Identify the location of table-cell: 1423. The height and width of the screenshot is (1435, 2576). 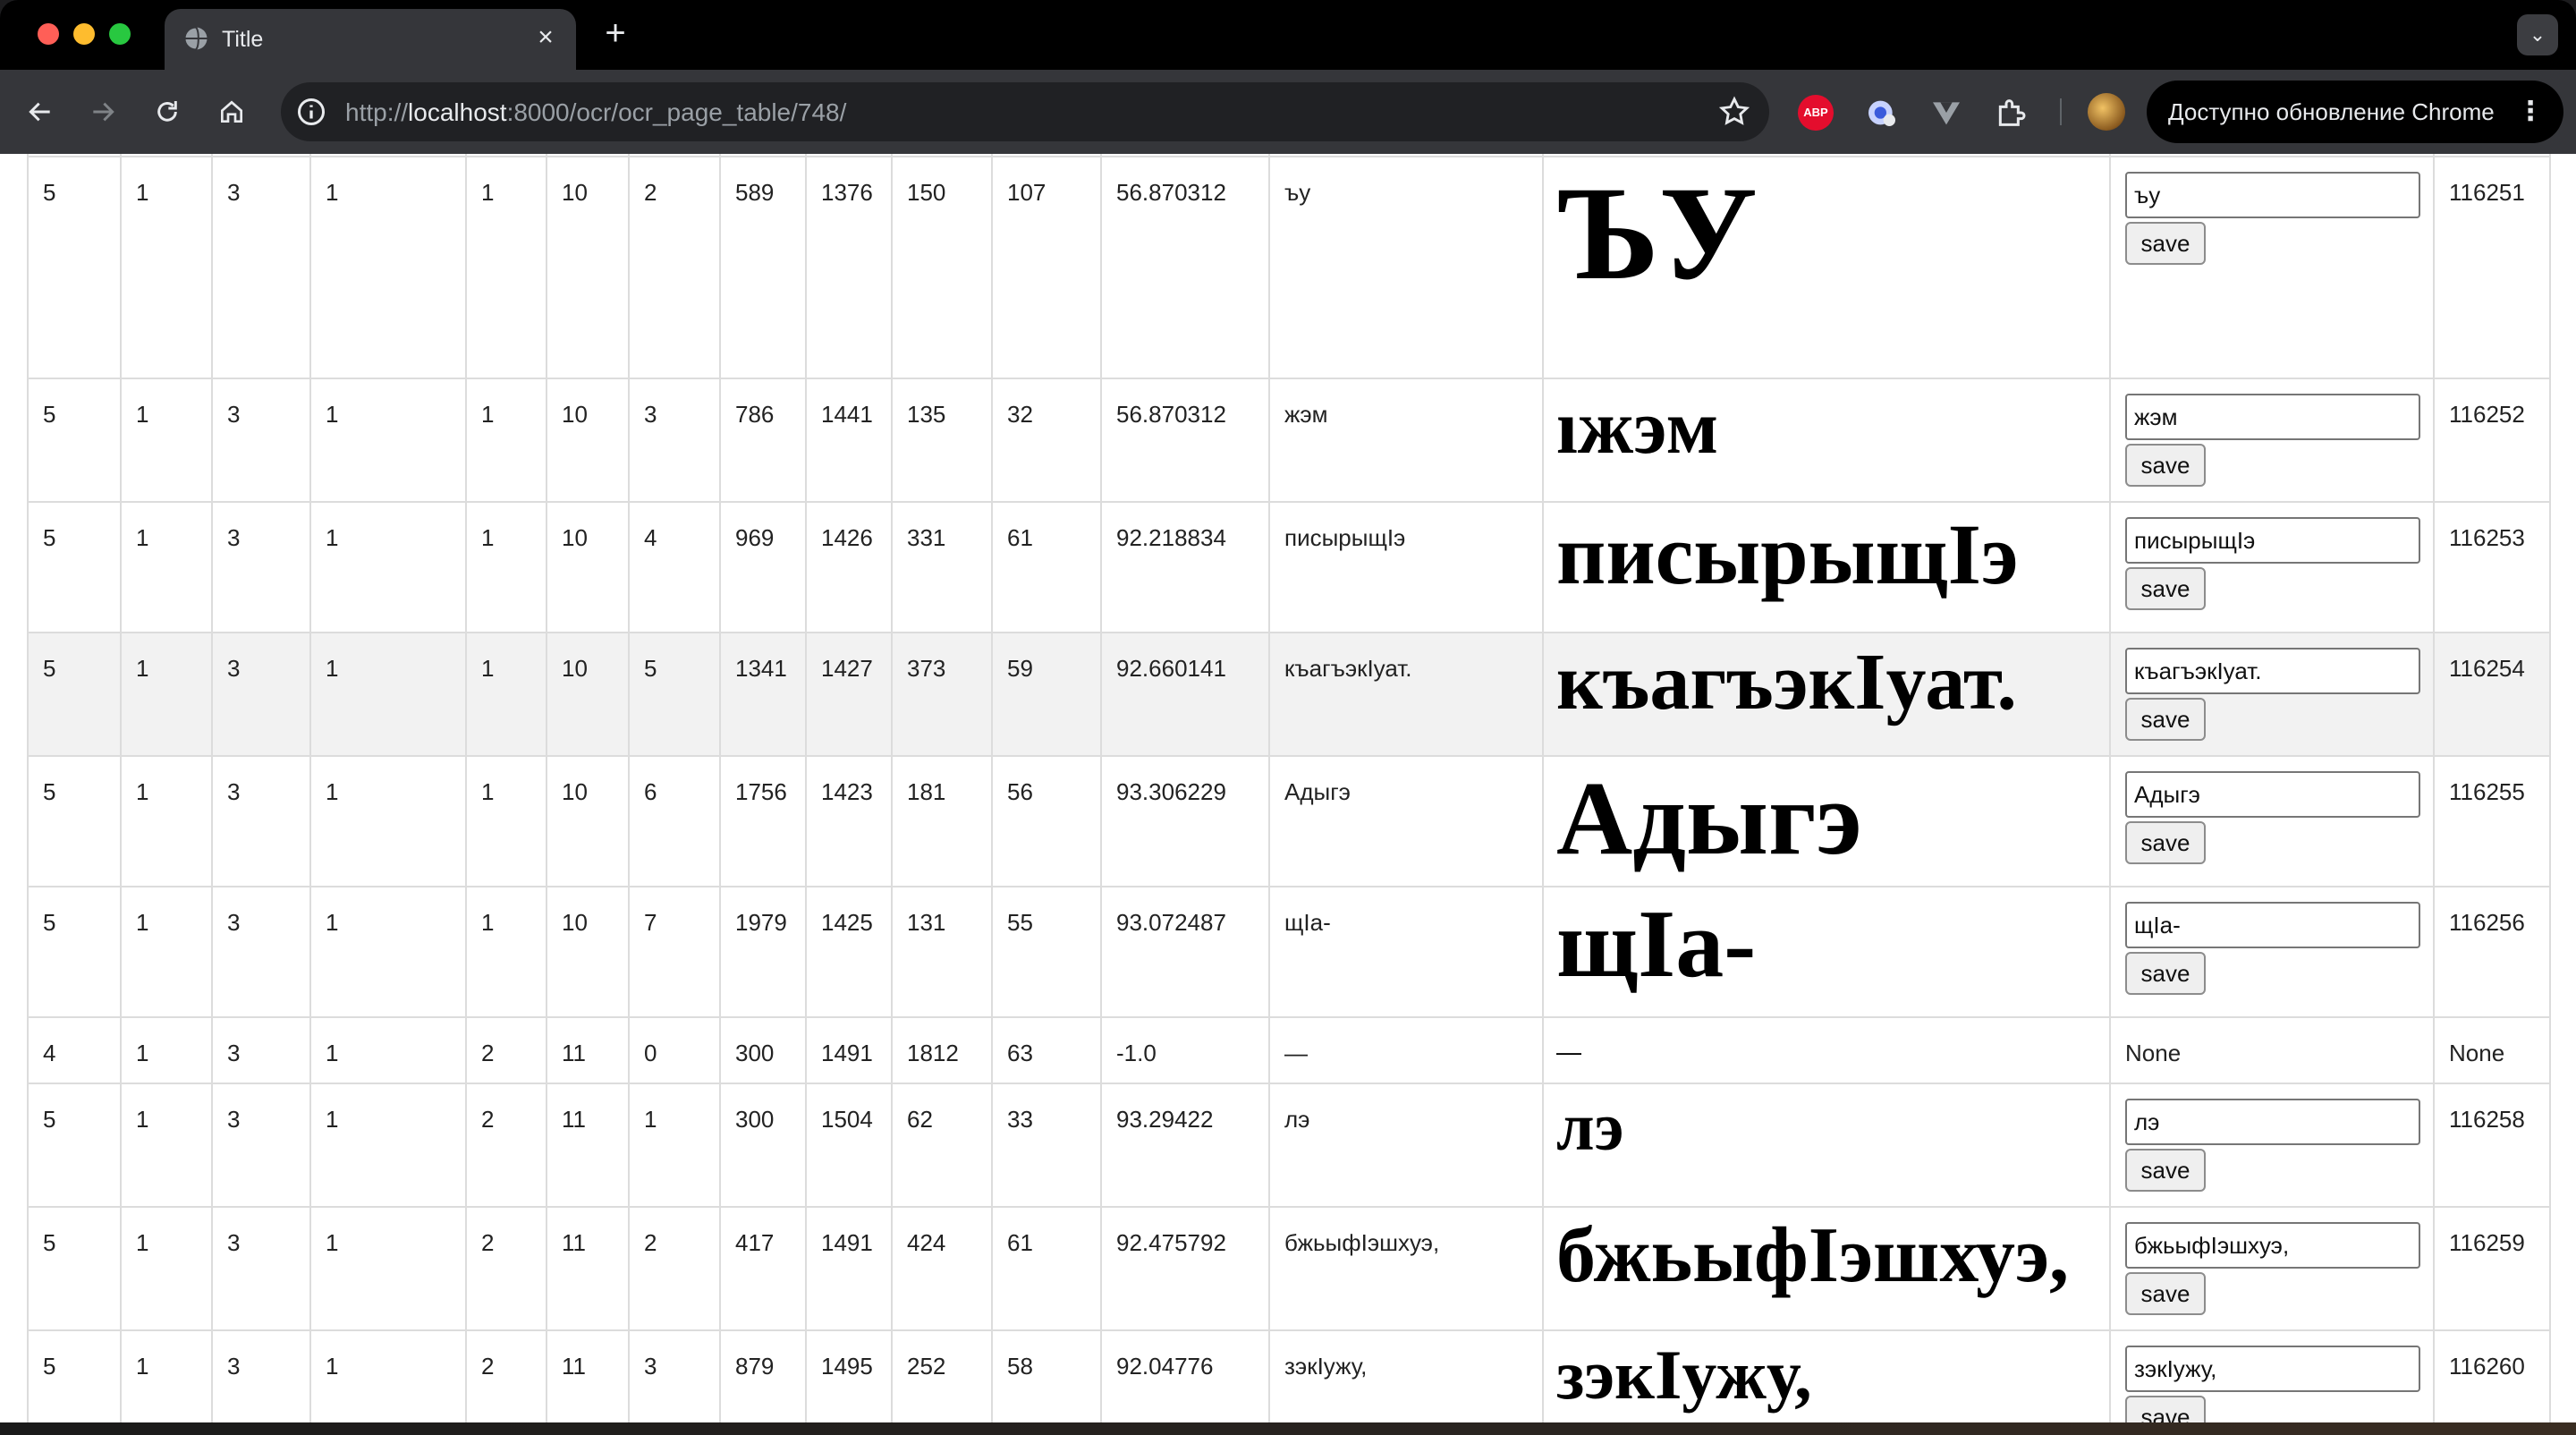
(849, 821).